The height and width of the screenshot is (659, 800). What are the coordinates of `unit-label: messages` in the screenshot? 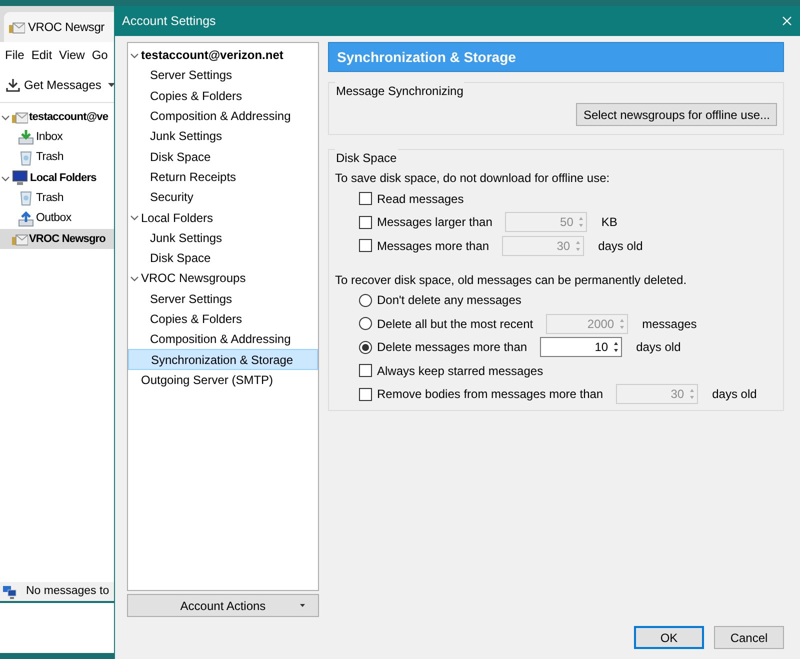 It's located at (669, 324).